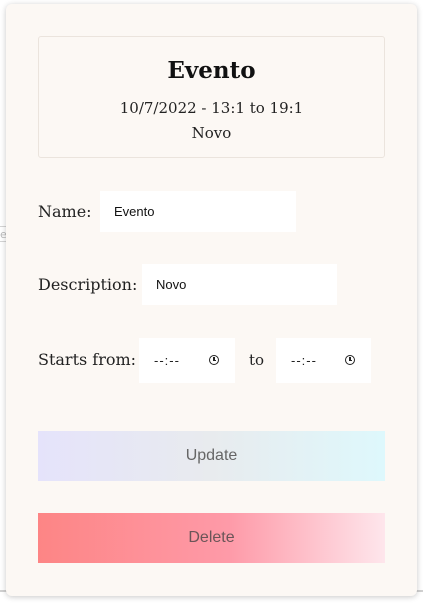 The height and width of the screenshot is (607, 423). What do you see at coordinates (134, 211) in the screenshot?
I see `name-input-value: Evento` at bounding box center [134, 211].